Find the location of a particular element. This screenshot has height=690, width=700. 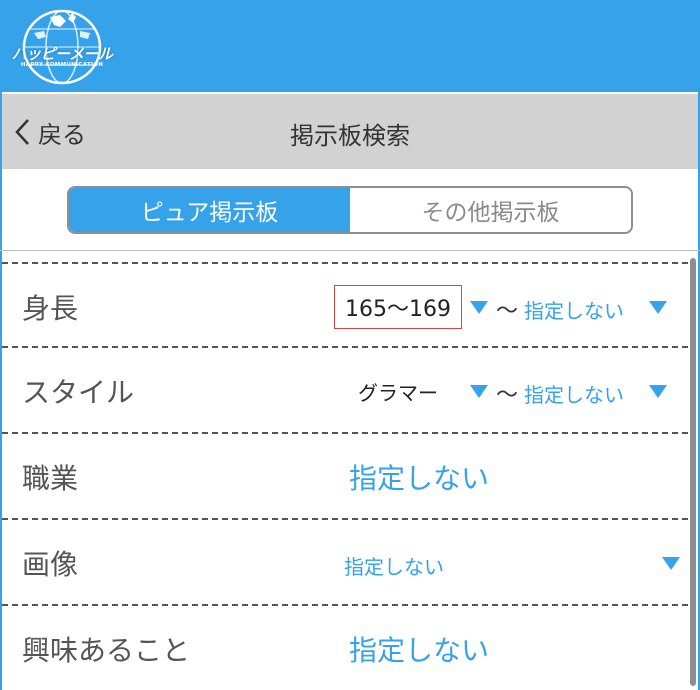

height-label: 身長 is located at coordinates (50, 308).